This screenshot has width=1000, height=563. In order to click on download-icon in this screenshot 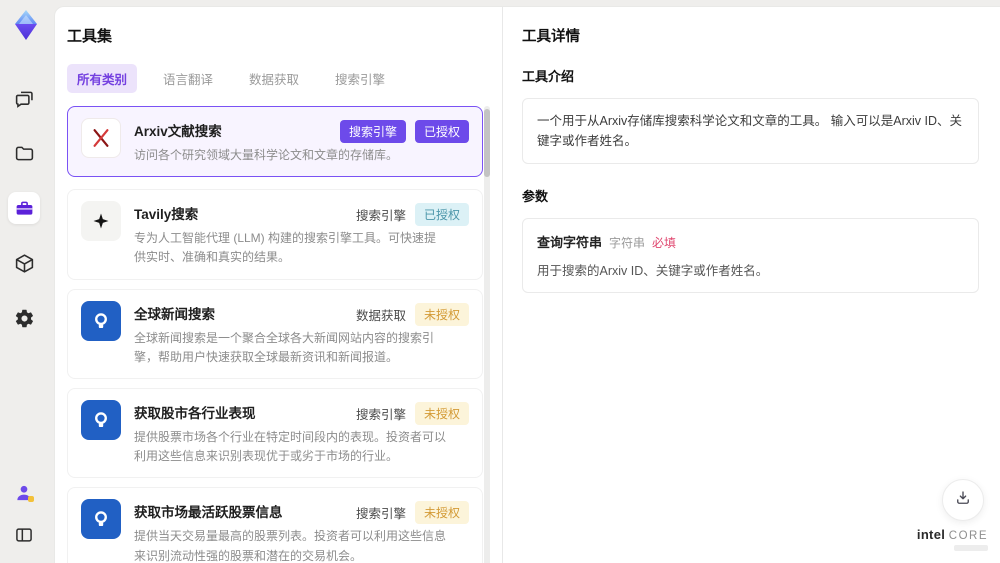, I will do `click(963, 500)`.